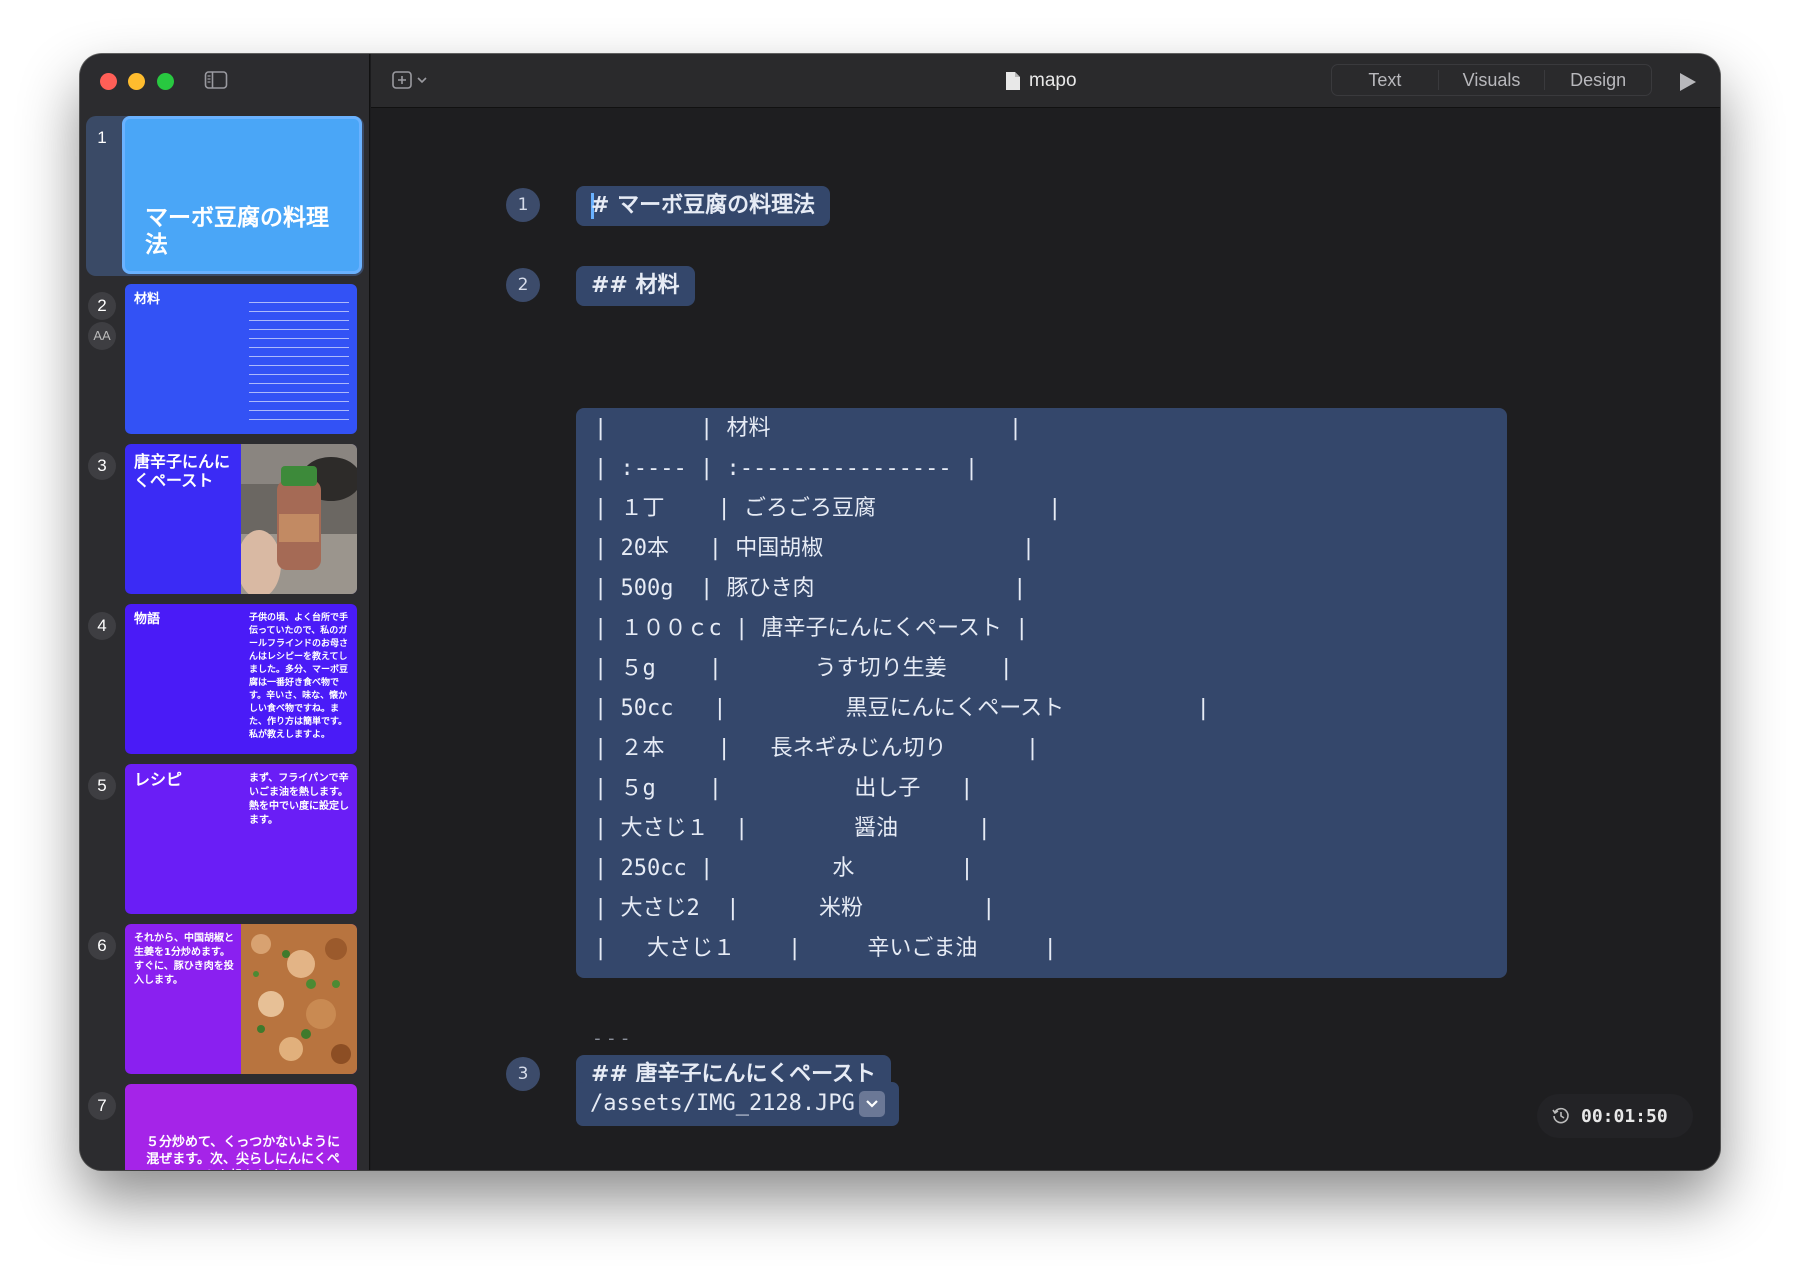  Describe the element at coordinates (299, 519) in the screenshot. I see `jar-photo` at that location.